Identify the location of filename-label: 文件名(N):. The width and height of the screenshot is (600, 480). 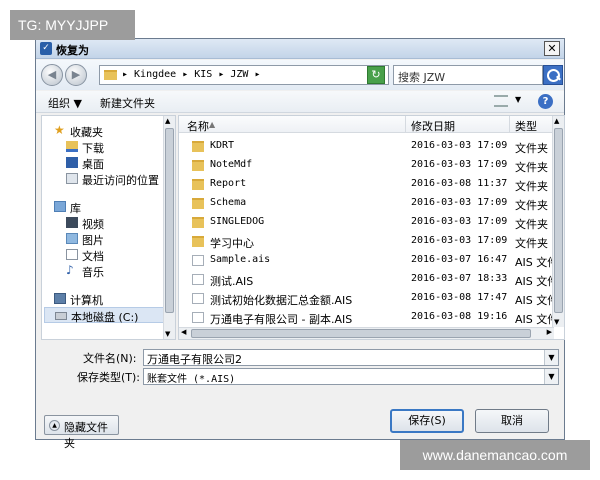
(110, 358).